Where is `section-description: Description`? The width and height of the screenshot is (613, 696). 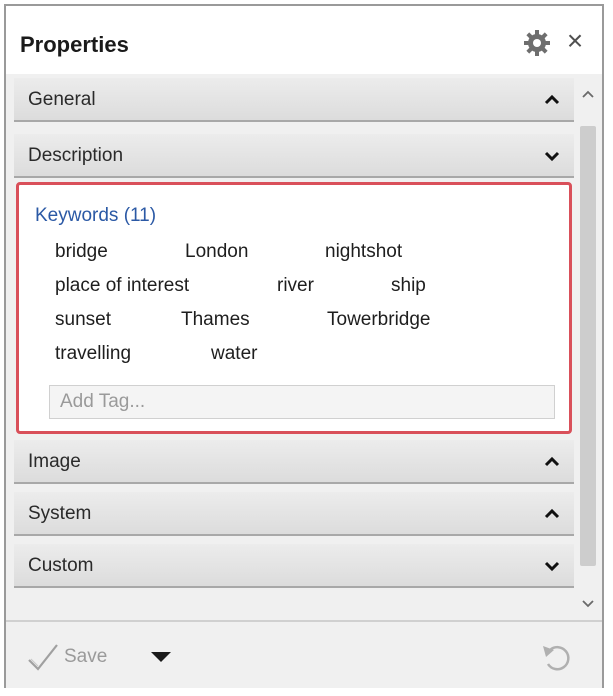 section-description: Description is located at coordinates (294, 156).